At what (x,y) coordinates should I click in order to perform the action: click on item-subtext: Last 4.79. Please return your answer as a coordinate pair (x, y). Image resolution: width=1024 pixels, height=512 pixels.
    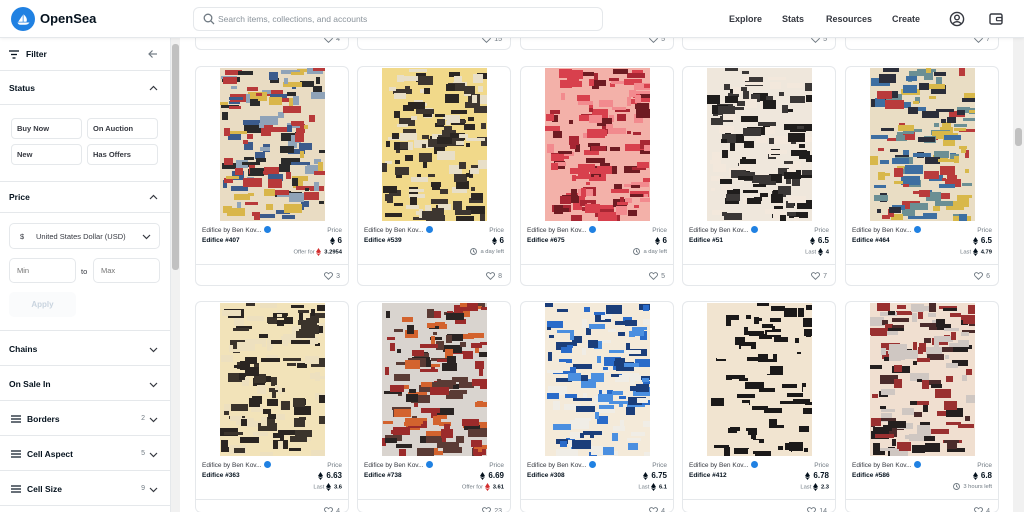
    Looking at the image, I should click on (976, 252).